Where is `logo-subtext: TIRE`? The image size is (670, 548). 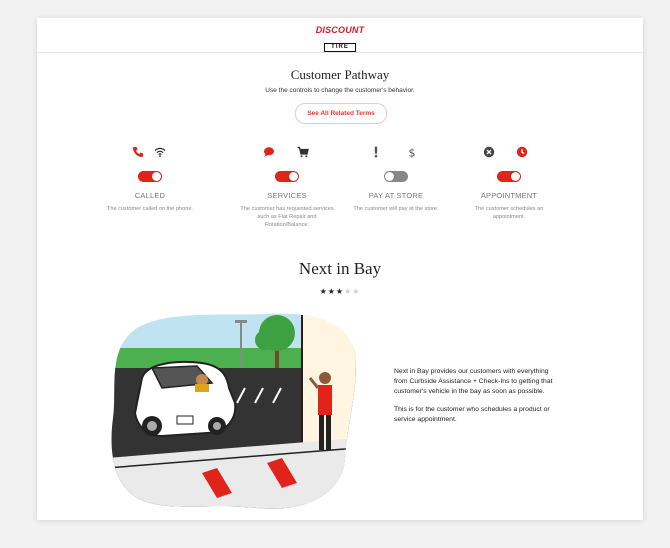
logo-subtext: TIRE is located at coordinates (340, 47).